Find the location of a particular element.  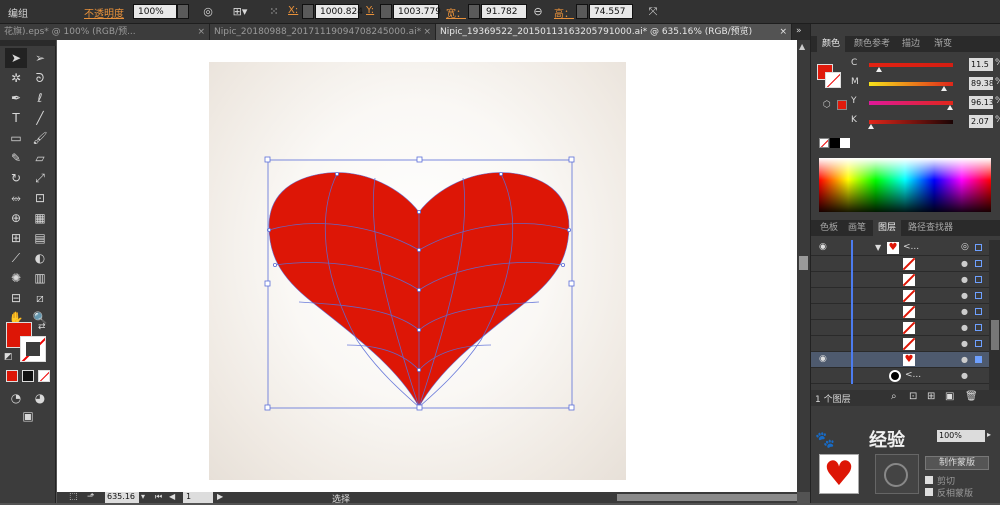

scroll-up-arrow-icon: ▲ is located at coordinates (802, 46).